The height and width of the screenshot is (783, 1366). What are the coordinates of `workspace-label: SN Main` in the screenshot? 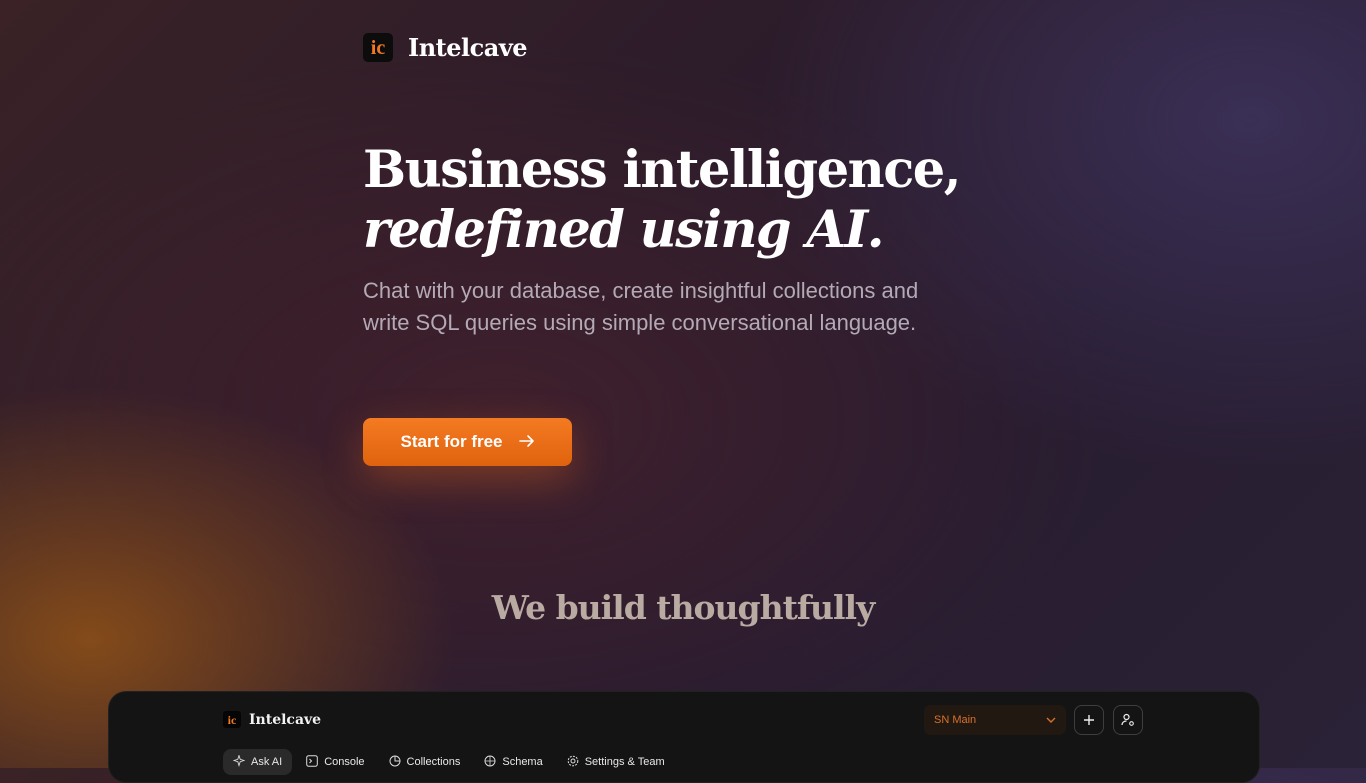 It's located at (955, 720).